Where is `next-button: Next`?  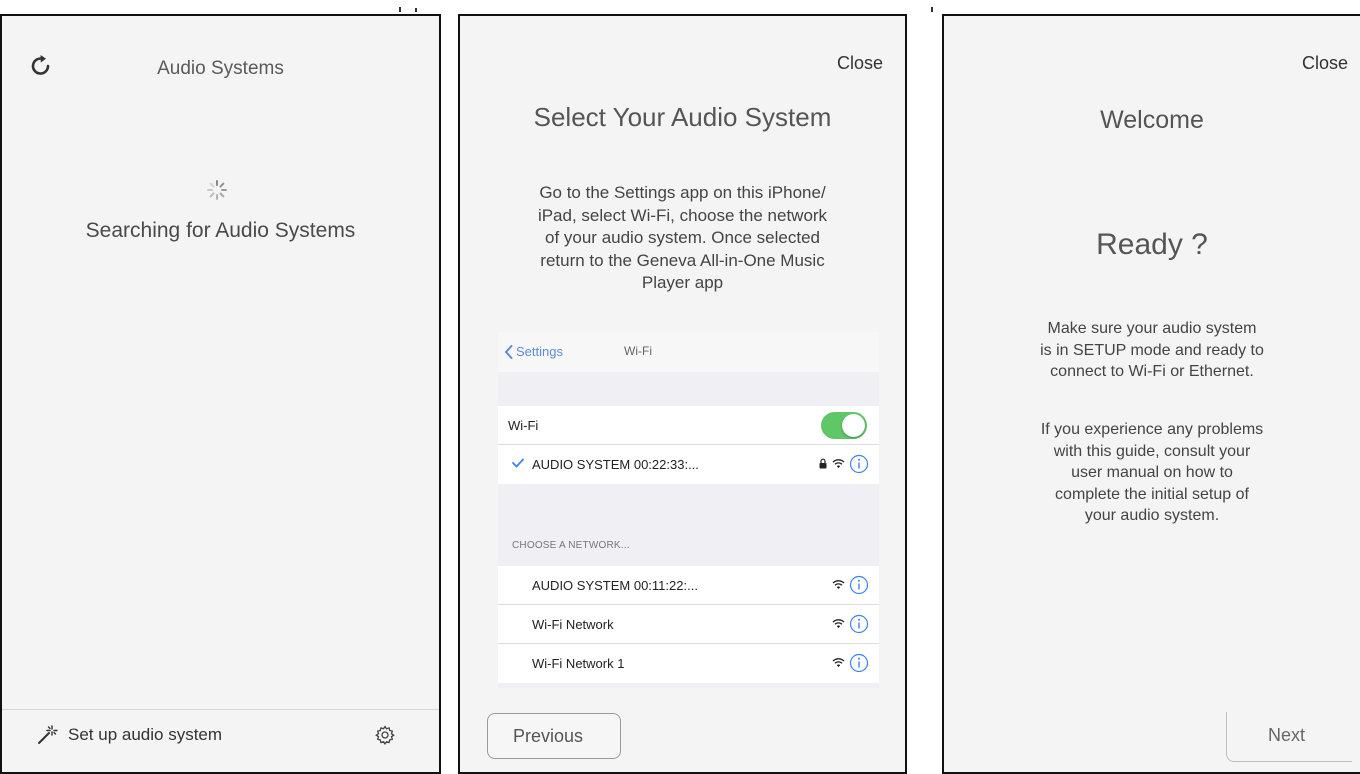 next-button: Next is located at coordinates (1289, 737).